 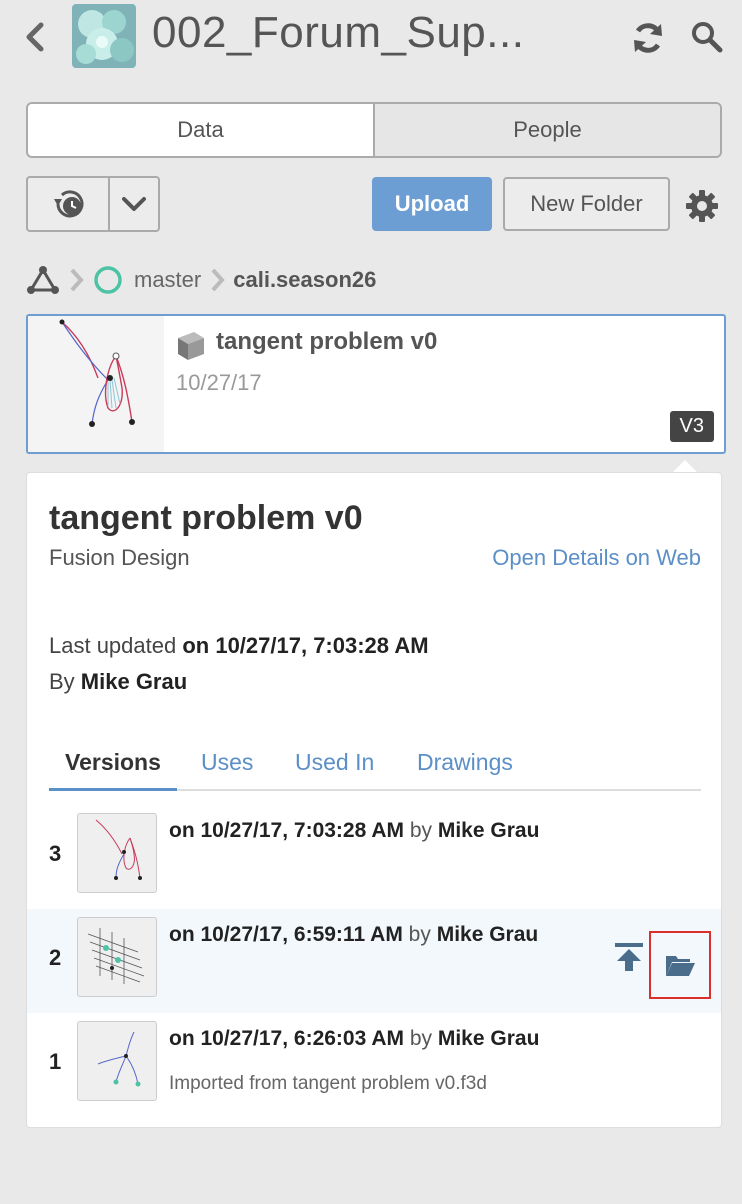 What do you see at coordinates (206, 518) in the screenshot?
I see `details-title: tangent problem v0` at bounding box center [206, 518].